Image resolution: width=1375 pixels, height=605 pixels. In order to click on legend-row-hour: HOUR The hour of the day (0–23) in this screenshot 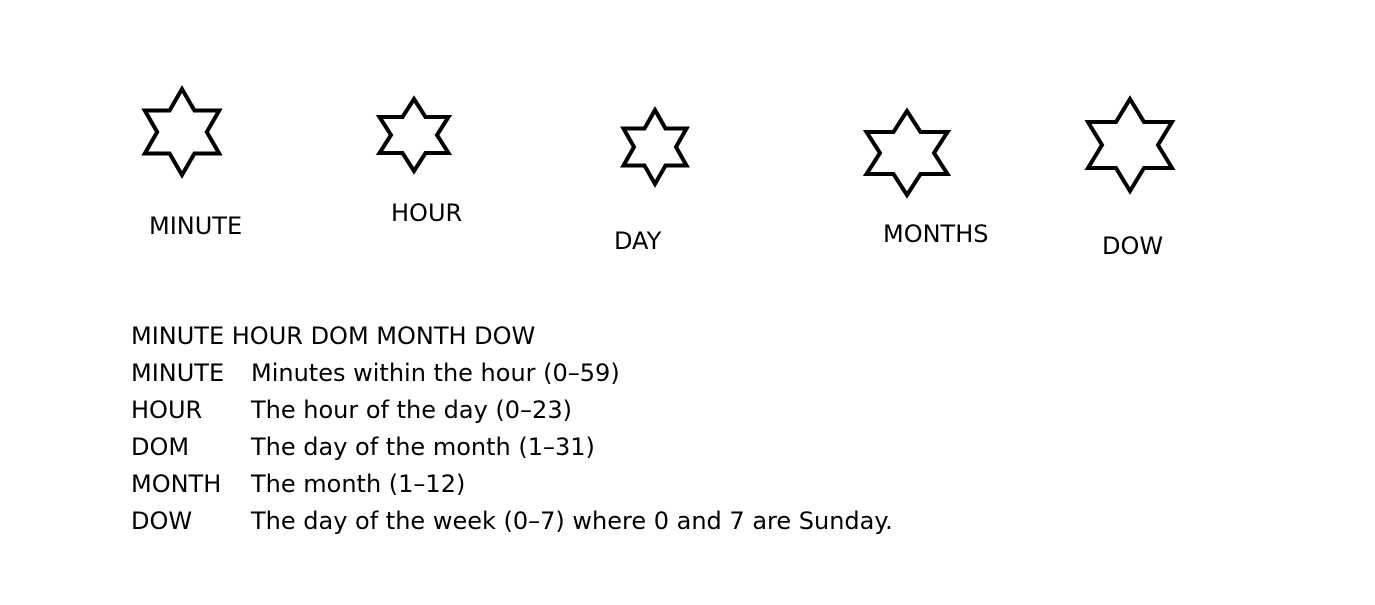, I will do `click(512, 410)`.